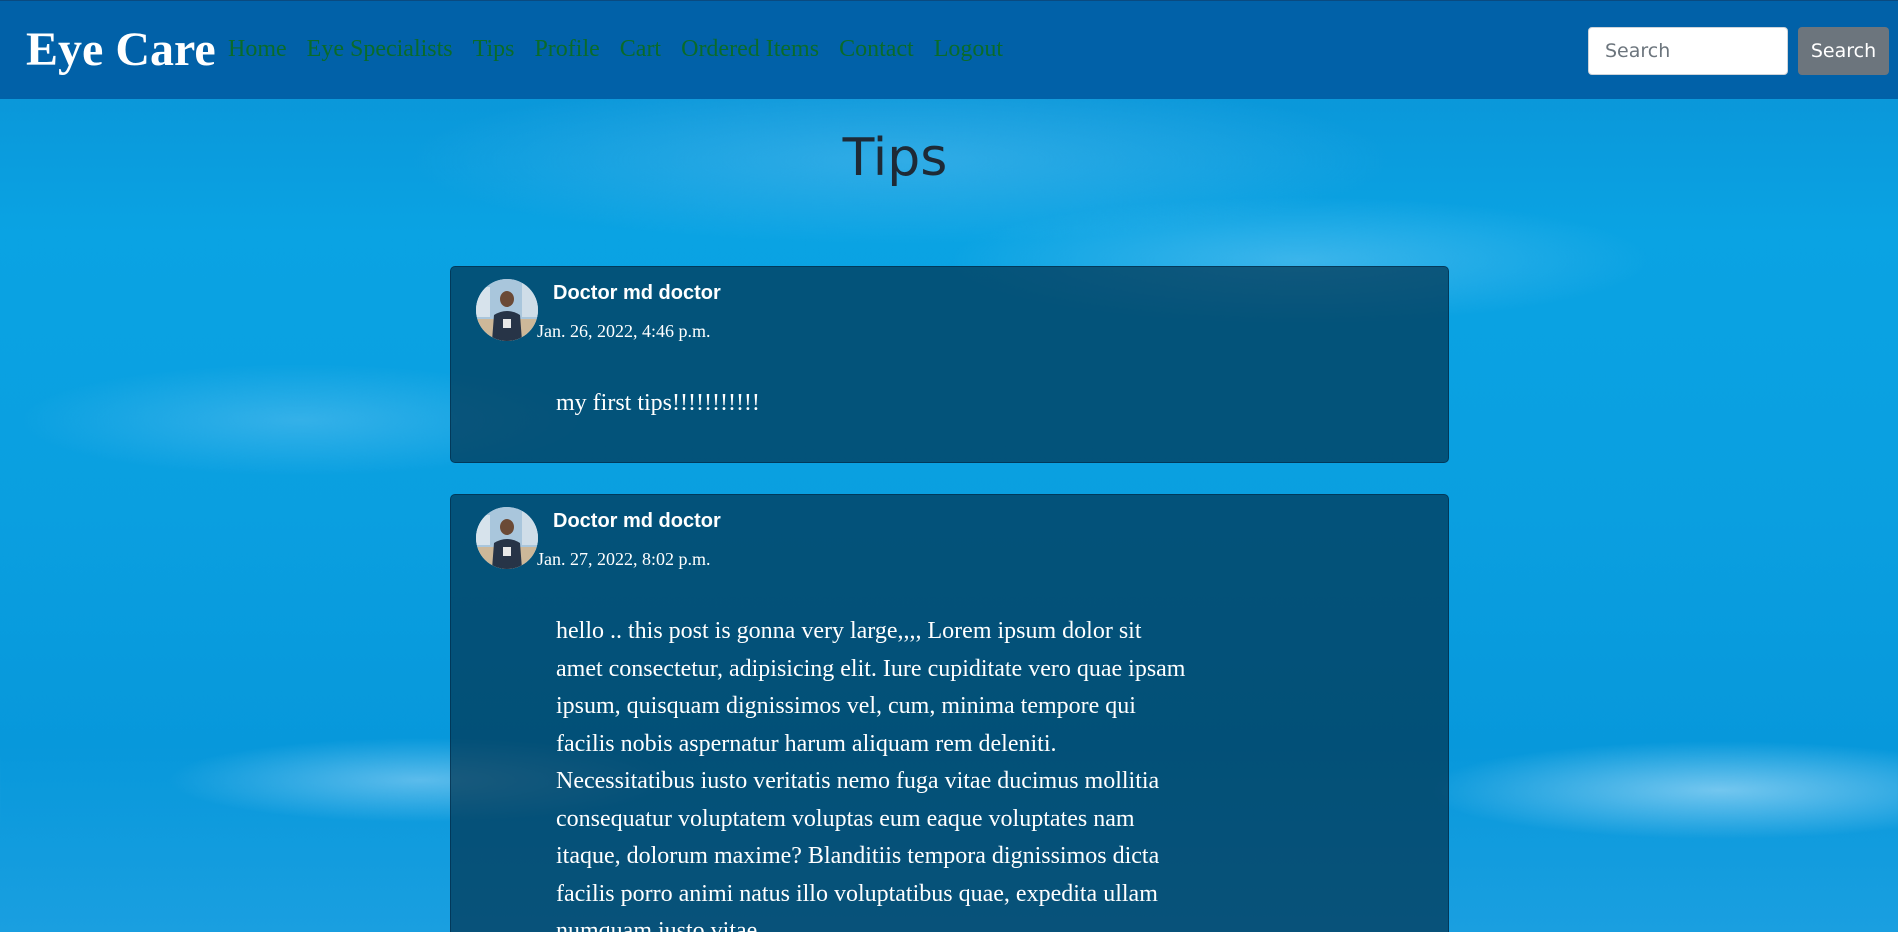  I want to click on post-date: Jan. 26, 2022, 4:46 p.m., so click(624, 331).